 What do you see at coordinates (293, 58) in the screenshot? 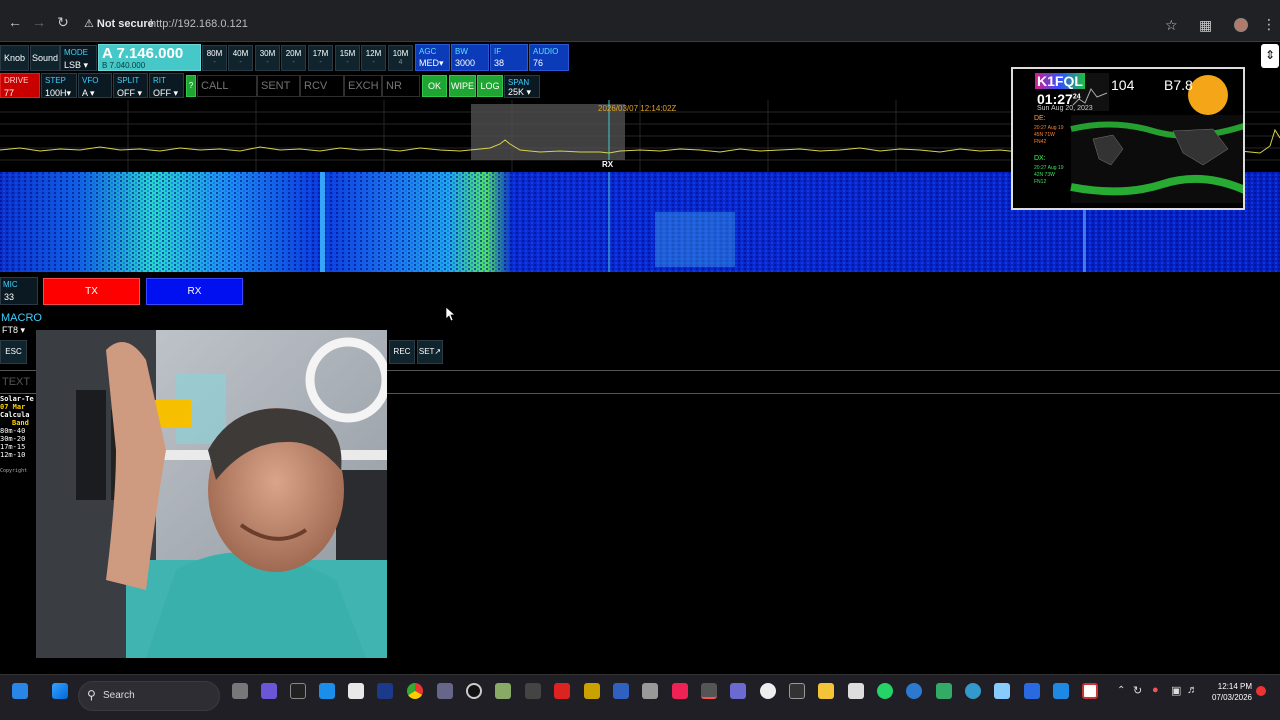
I see `band-20m-button: 20M -` at bounding box center [293, 58].